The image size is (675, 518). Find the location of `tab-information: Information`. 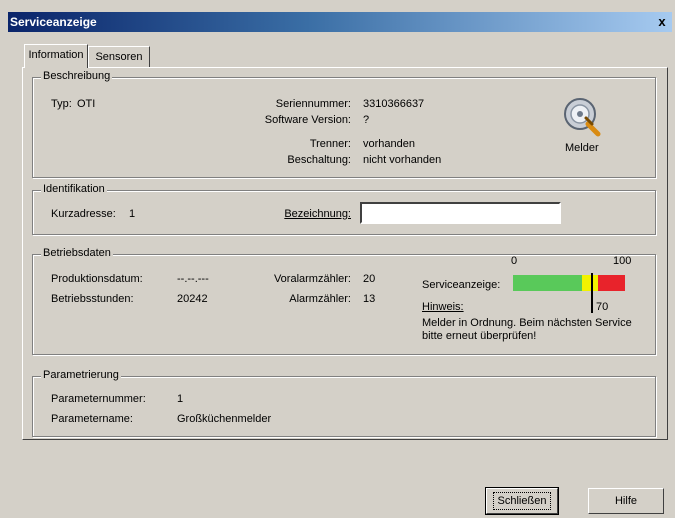

tab-information: Information is located at coordinates (56, 56).